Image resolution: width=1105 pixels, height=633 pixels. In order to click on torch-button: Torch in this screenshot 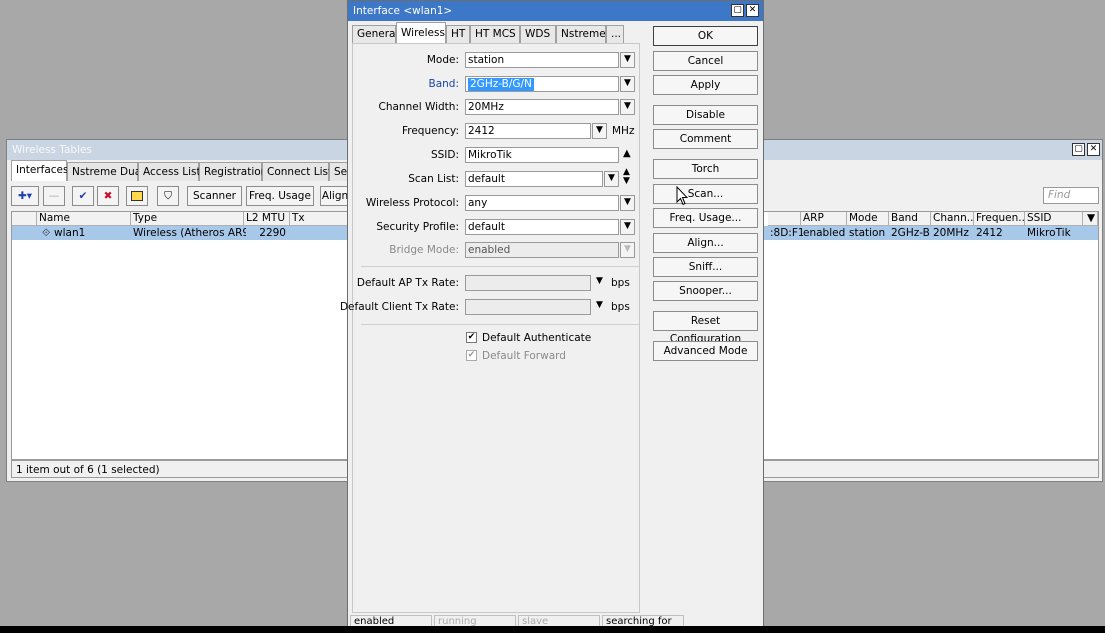, I will do `click(705, 169)`.